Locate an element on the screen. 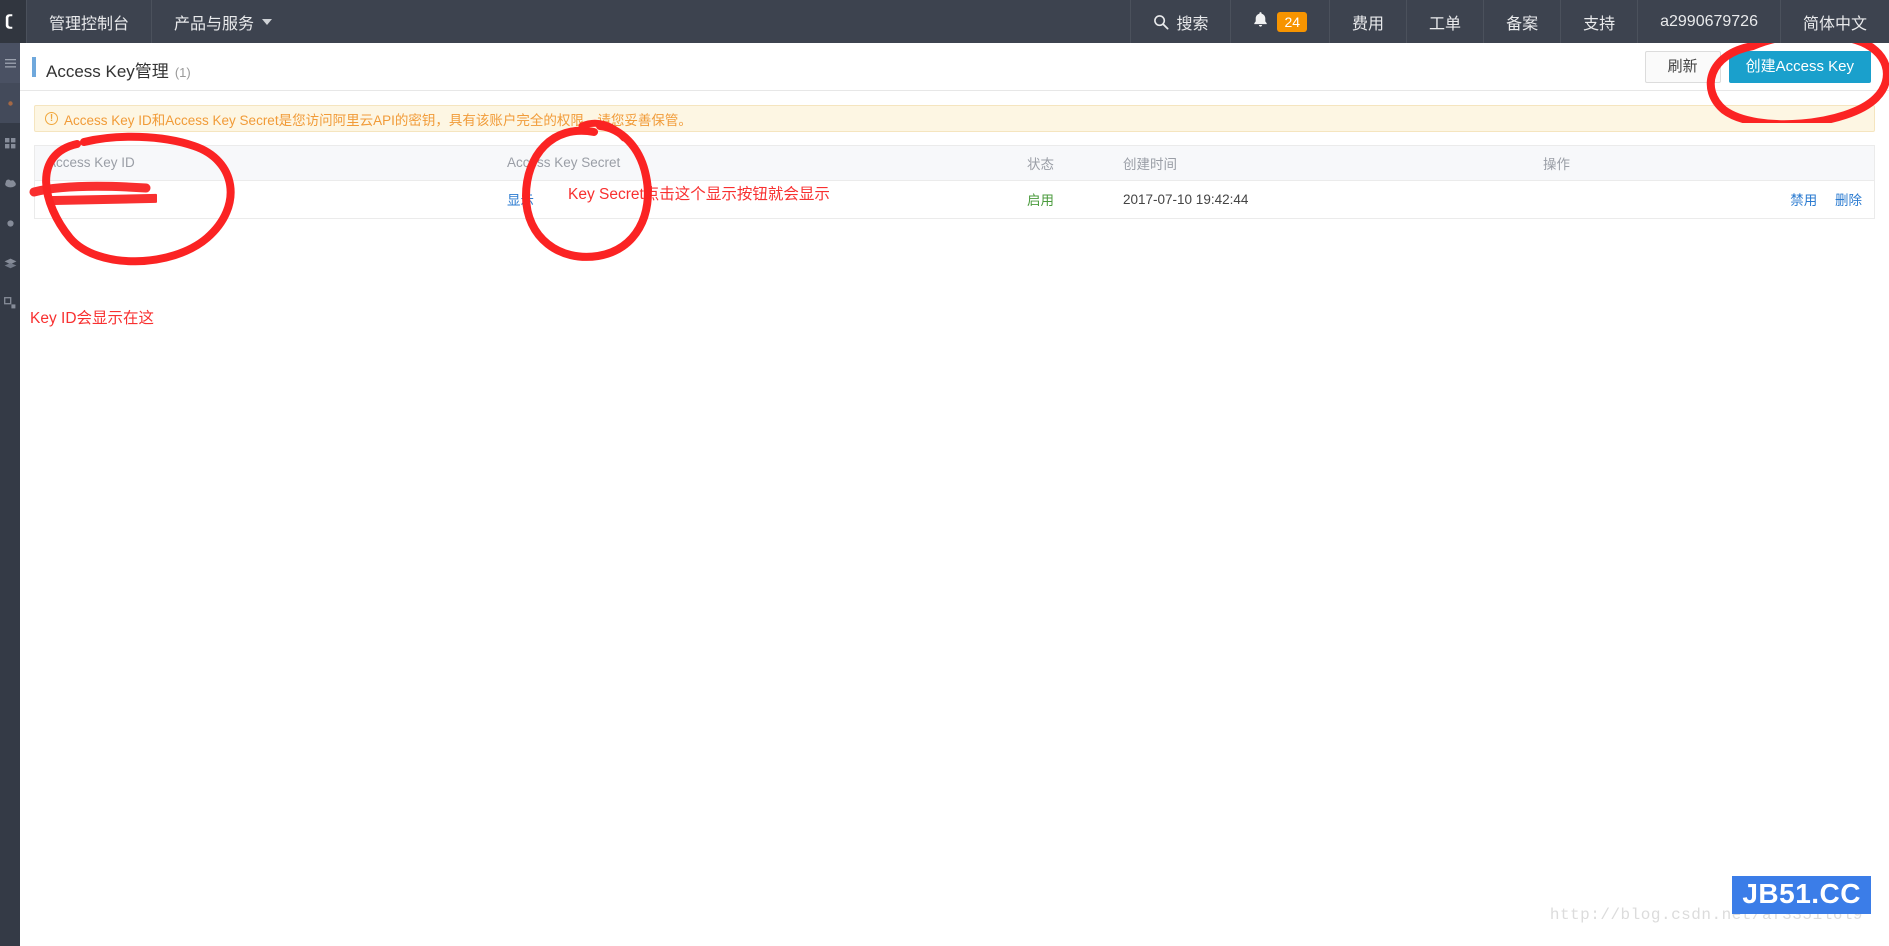 This screenshot has height=946, width=1889. nav-account-label: a2990679726 is located at coordinates (1709, 21).